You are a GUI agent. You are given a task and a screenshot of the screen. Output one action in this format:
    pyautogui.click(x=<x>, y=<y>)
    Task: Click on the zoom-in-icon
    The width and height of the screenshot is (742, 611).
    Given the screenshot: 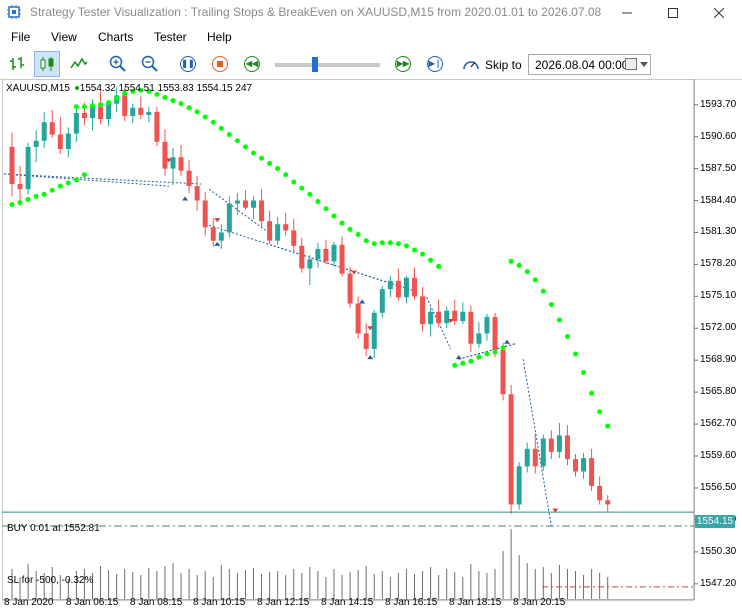 What is the action you would take?
    pyautogui.click(x=117, y=63)
    